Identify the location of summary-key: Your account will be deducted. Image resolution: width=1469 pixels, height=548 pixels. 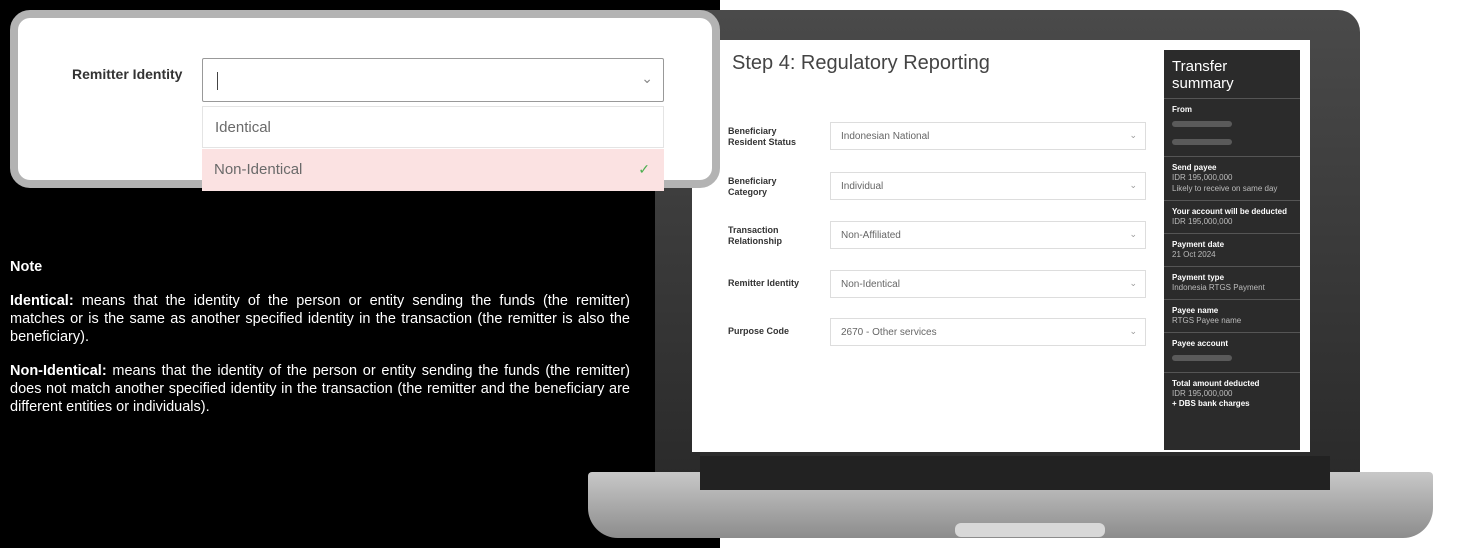
(1229, 211).